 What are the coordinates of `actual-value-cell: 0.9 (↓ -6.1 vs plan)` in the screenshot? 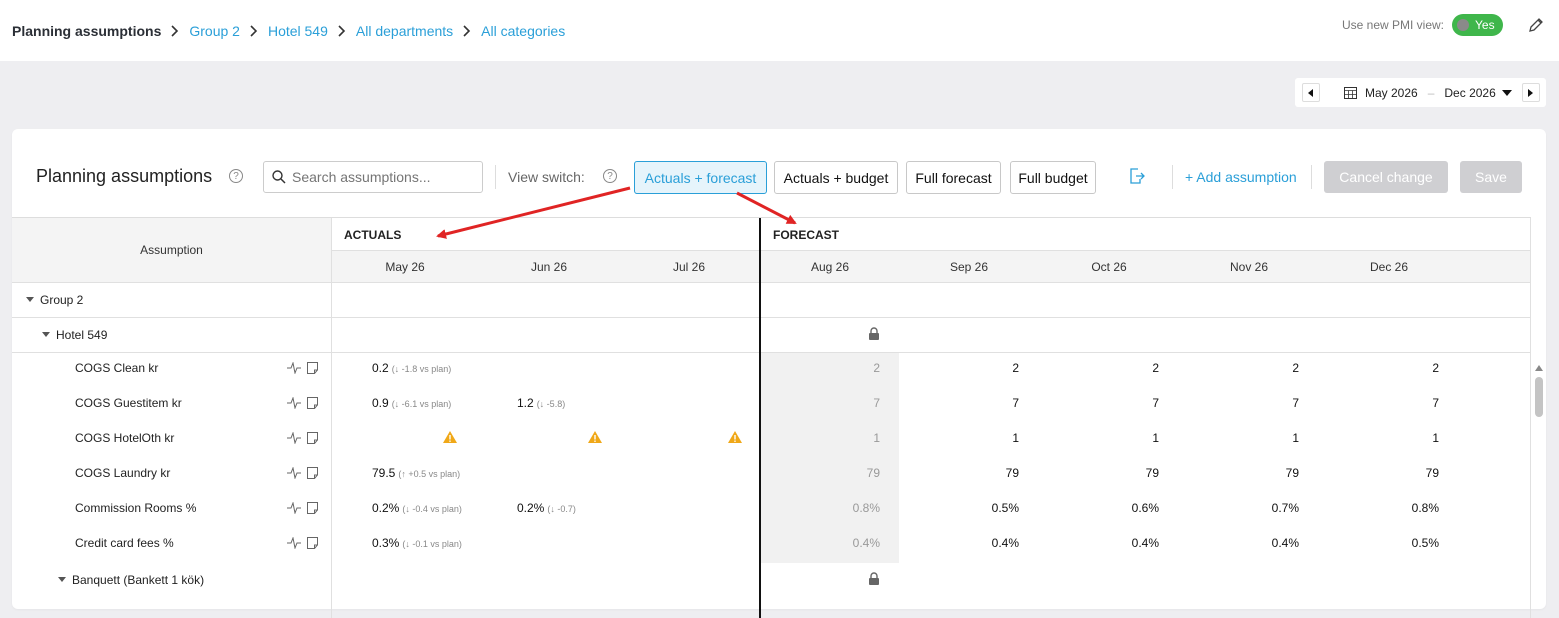 It's located at (411, 403).